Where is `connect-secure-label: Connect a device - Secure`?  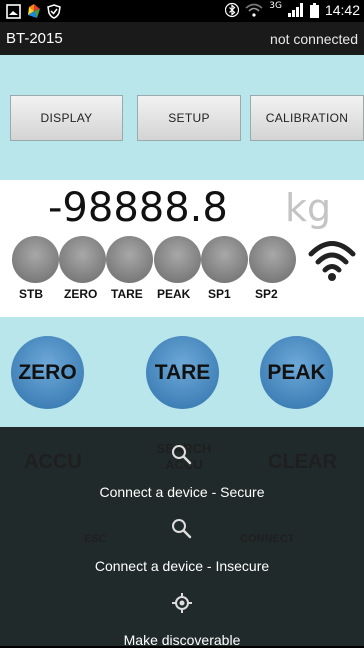
connect-secure-label: Connect a device - Secure is located at coordinates (182, 492).